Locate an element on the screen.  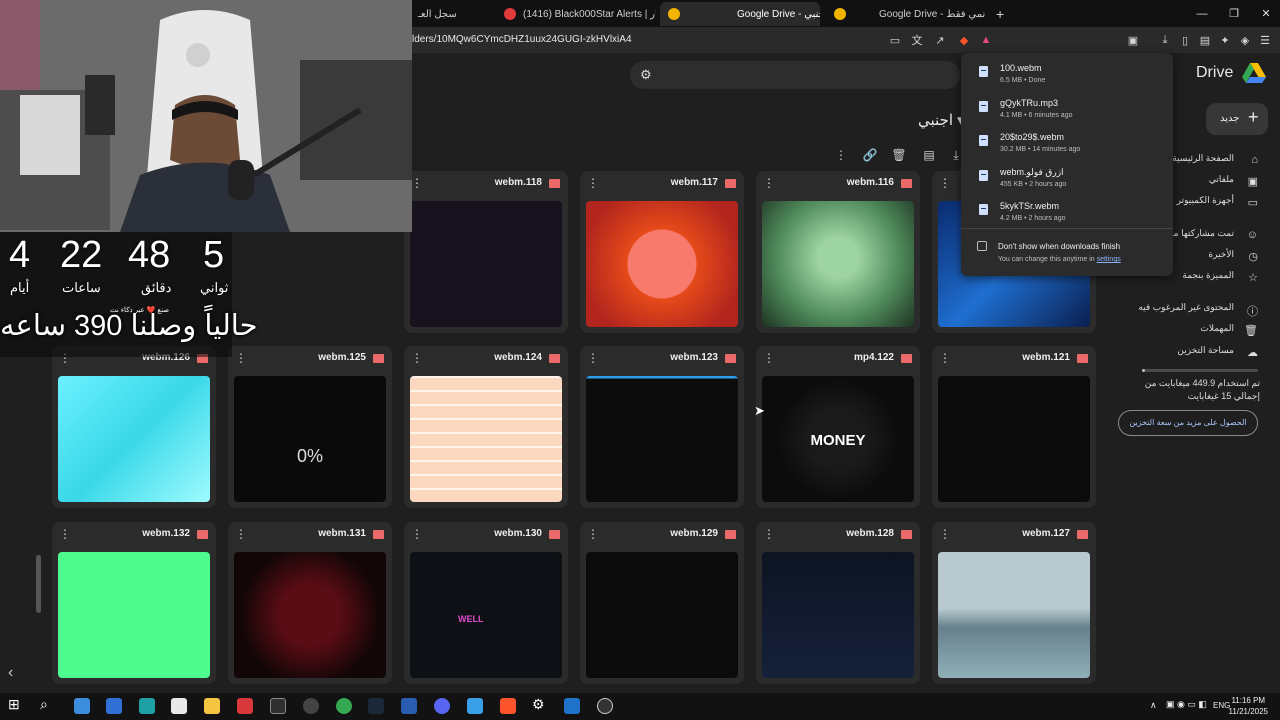
file-explorer-icon is located at coordinates (212, 706).